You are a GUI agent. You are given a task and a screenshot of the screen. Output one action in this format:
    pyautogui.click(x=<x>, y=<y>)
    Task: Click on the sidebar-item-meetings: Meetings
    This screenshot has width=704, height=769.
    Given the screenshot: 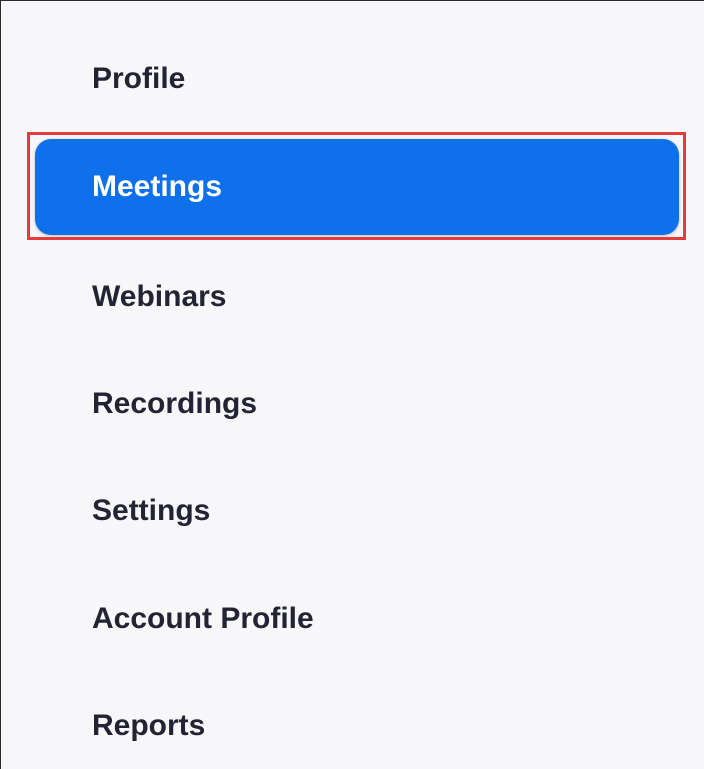 What is the action you would take?
    pyautogui.click(x=357, y=187)
    